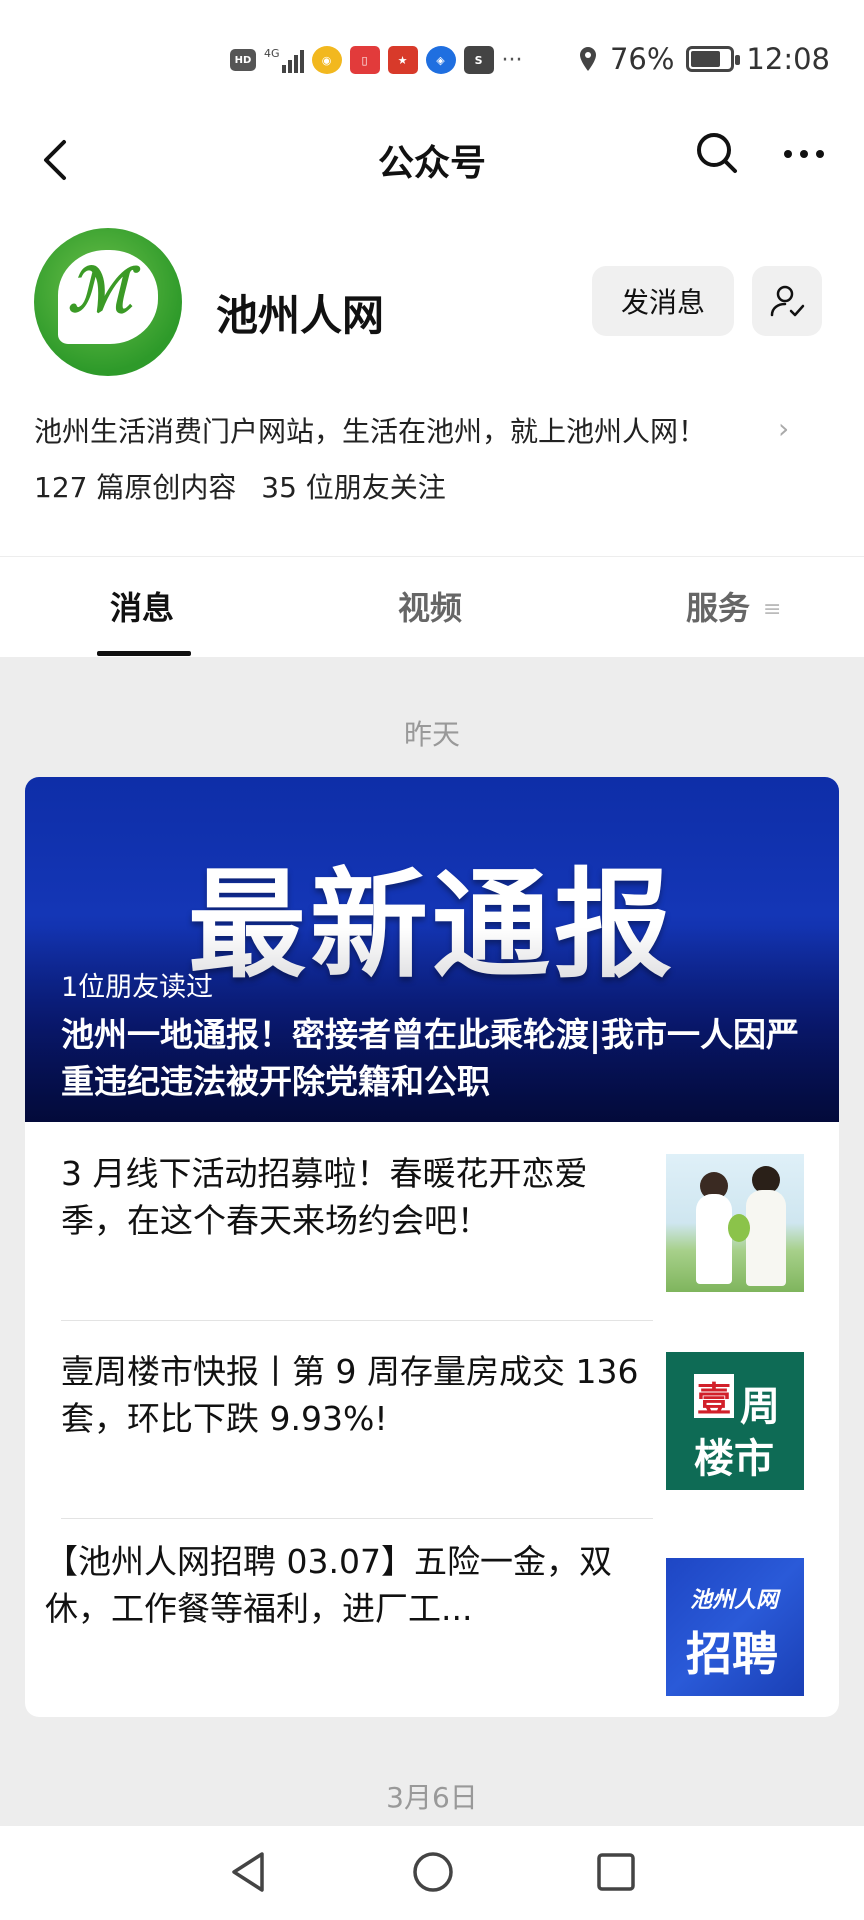 This screenshot has width=864, height=1920. I want to click on network-type-label: 4G, so click(272, 53).